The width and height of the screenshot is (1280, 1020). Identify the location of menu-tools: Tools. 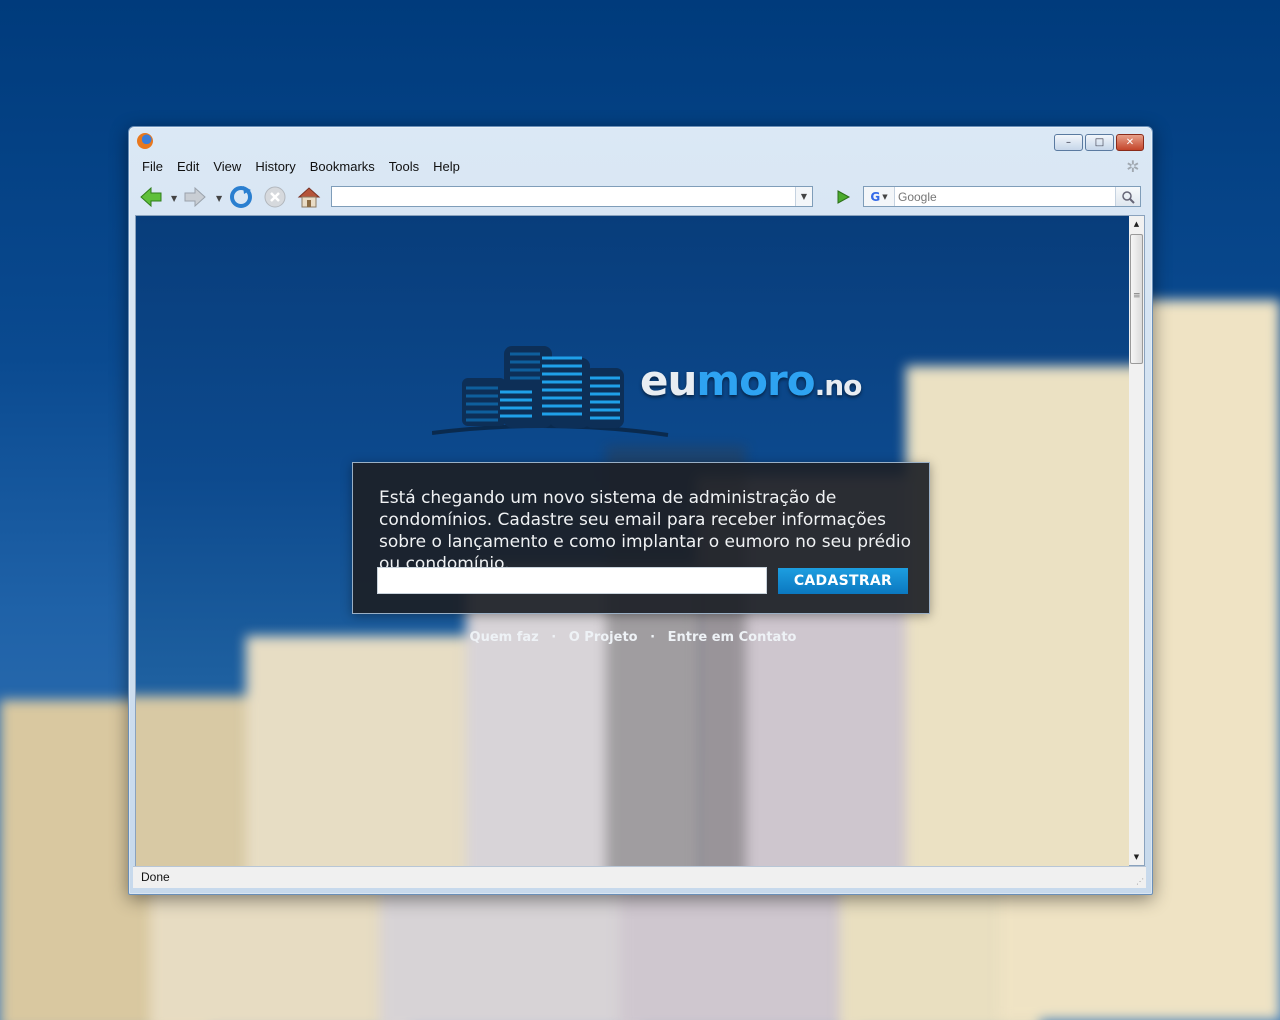
(404, 166).